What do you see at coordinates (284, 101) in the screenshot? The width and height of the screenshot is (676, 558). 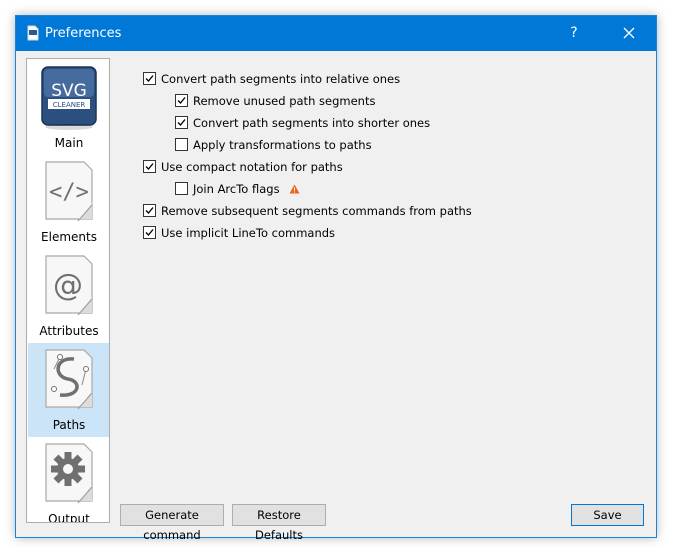 I see `option-label: Remove unused path segments` at bounding box center [284, 101].